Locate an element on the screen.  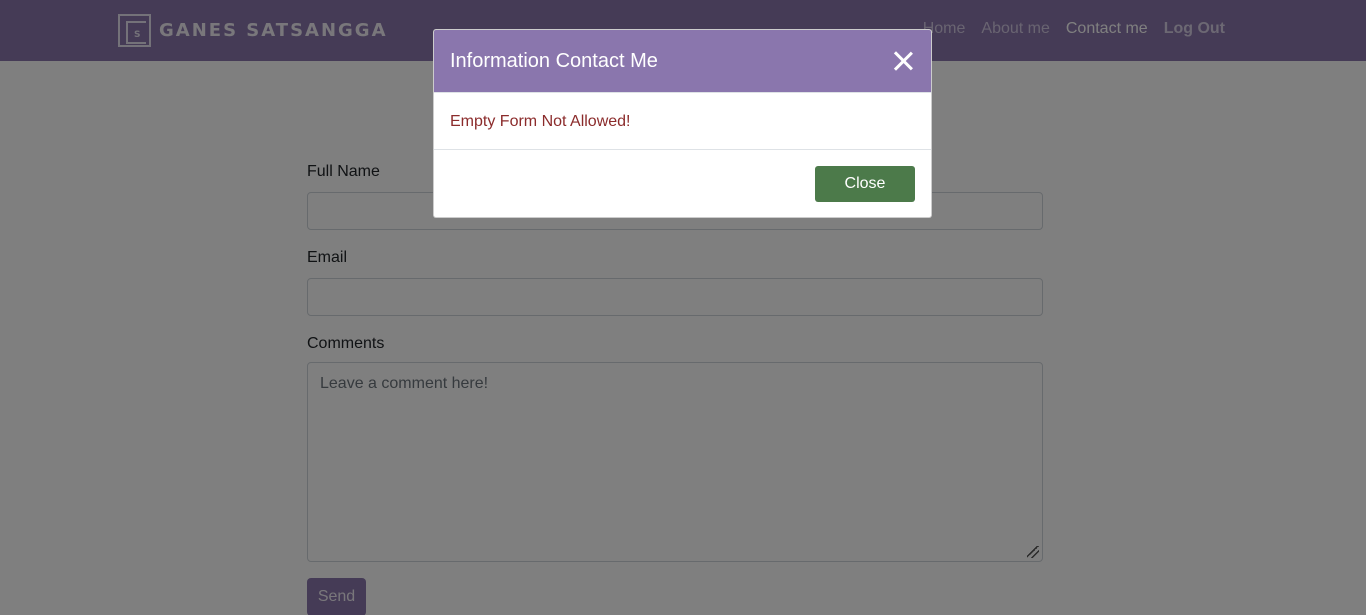
close-icon is located at coordinates (903, 61).